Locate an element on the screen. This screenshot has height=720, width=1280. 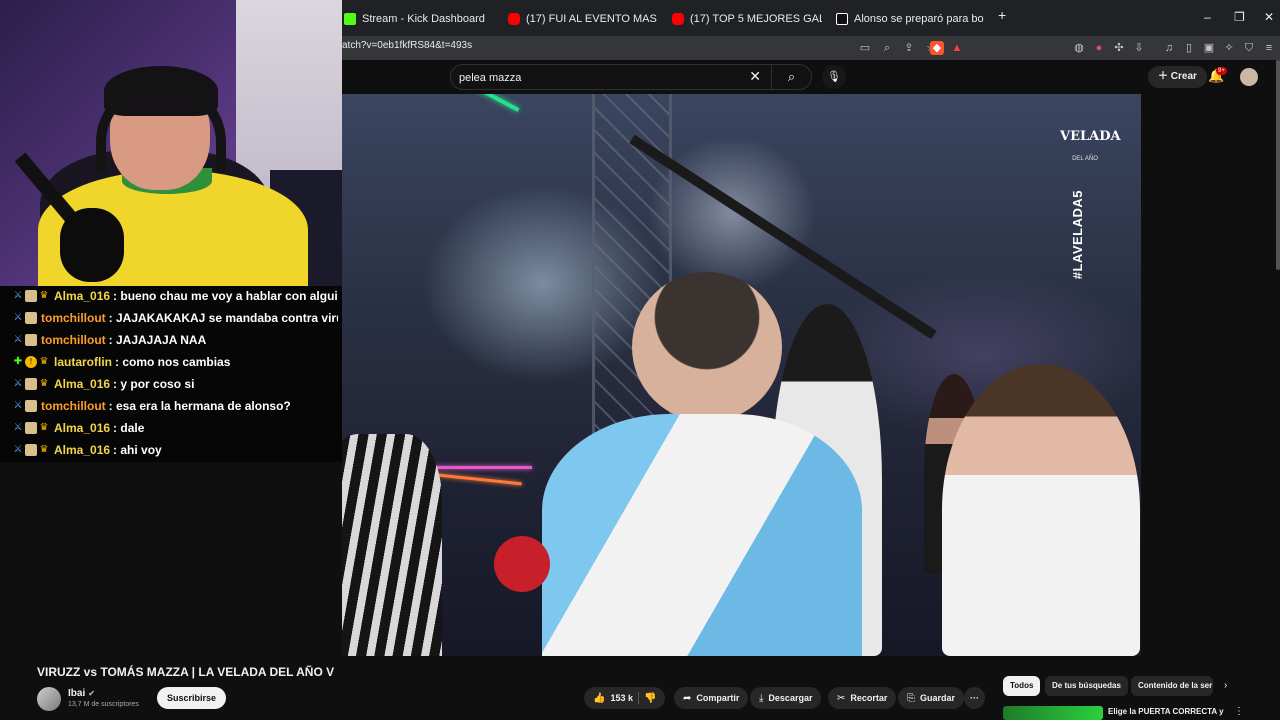
new-tab-button: + is located at coordinates (1002, 15).